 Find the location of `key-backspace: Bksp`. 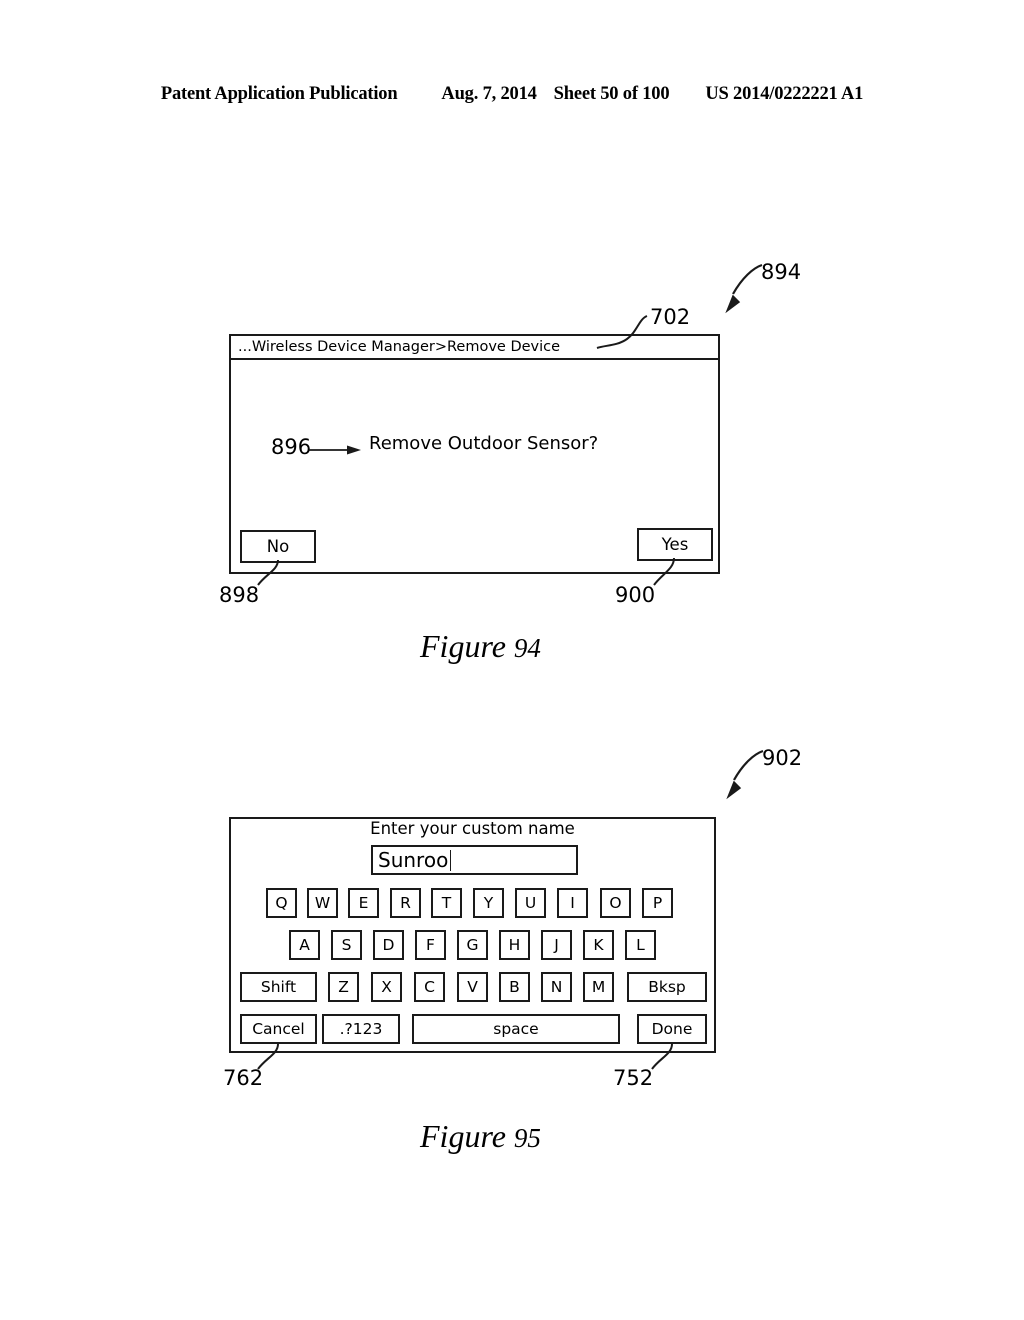

key-backspace: Bksp is located at coordinates (667, 987).